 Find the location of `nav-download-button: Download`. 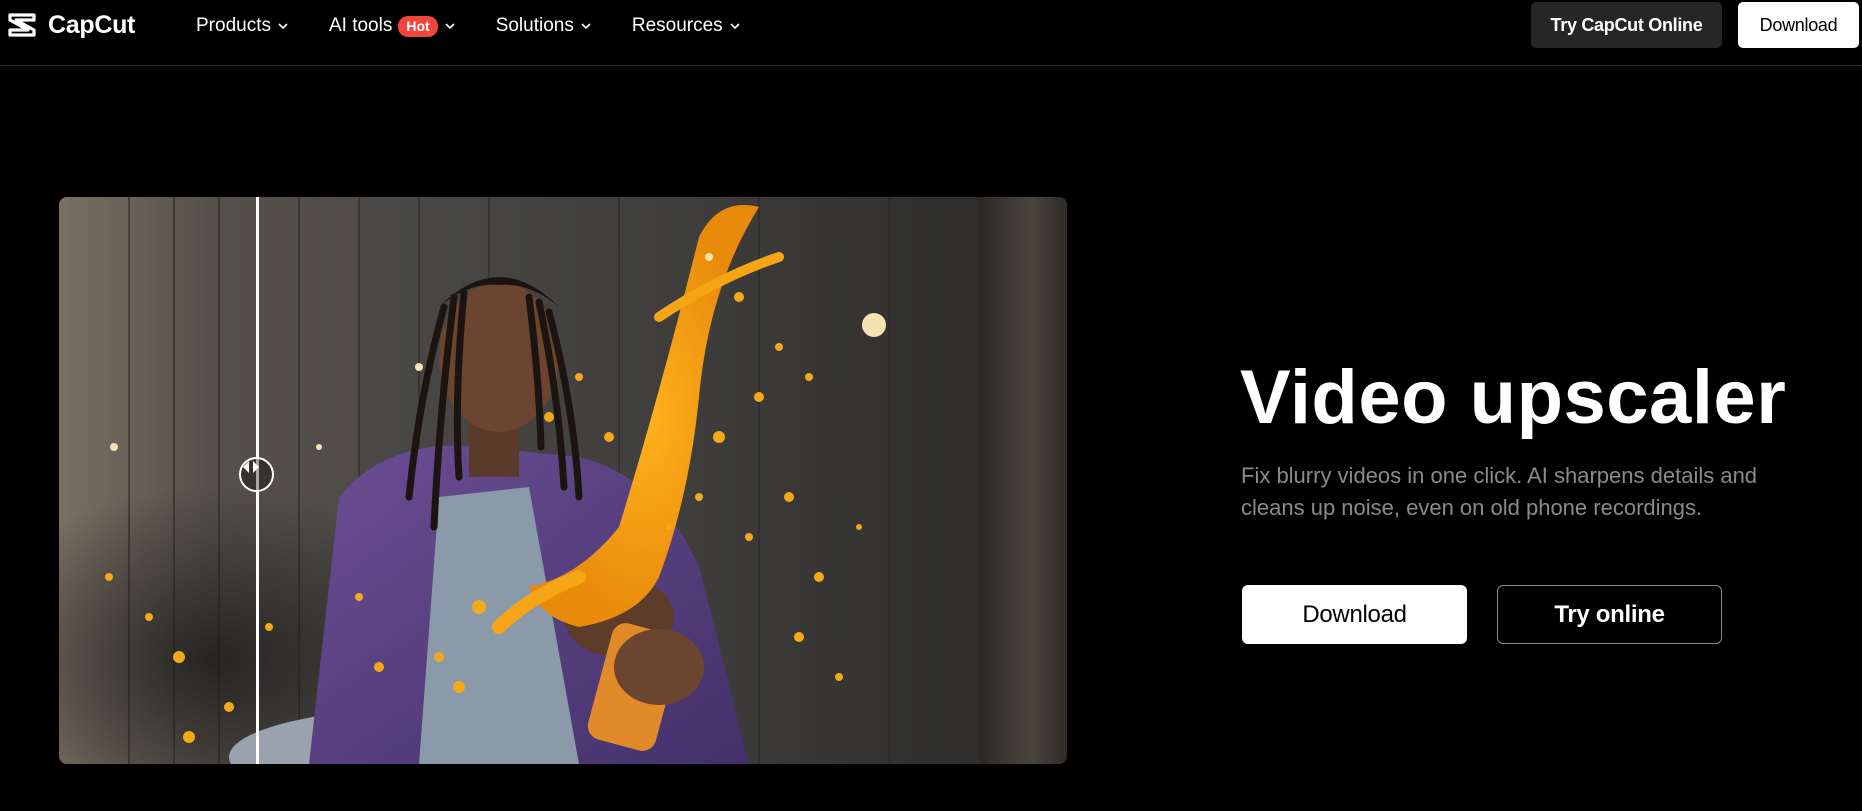

nav-download-button: Download is located at coordinates (1798, 25).